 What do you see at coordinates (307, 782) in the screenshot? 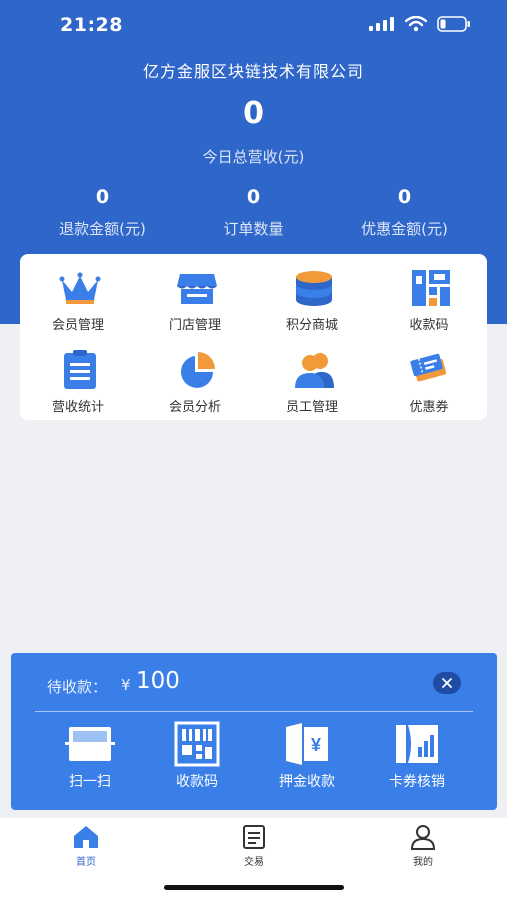
I see `action-label: 押金收款` at bounding box center [307, 782].